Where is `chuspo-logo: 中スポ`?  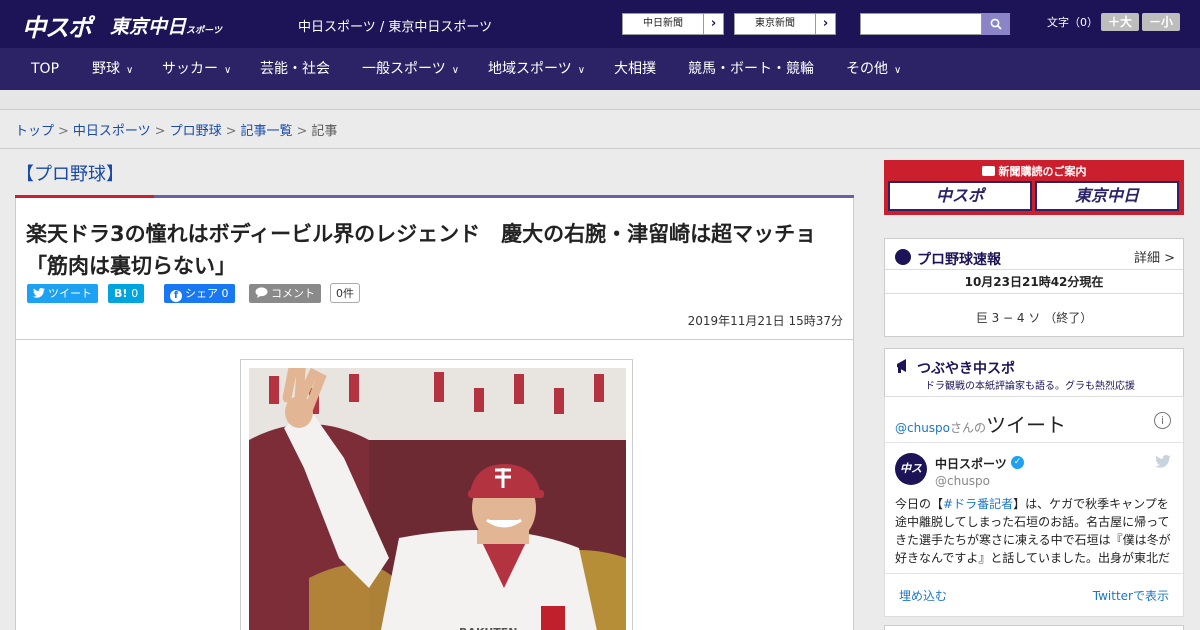 chuspo-logo: 中スポ is located at coordinates (57, 25).